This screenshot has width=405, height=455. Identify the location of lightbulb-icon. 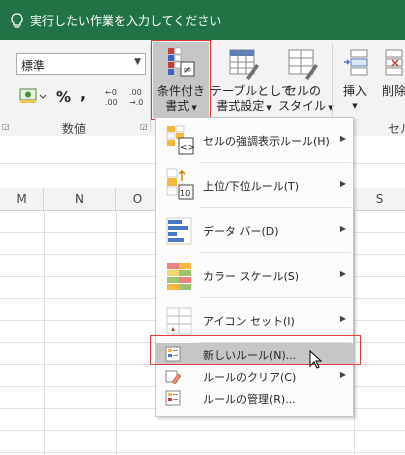
(17, 20).